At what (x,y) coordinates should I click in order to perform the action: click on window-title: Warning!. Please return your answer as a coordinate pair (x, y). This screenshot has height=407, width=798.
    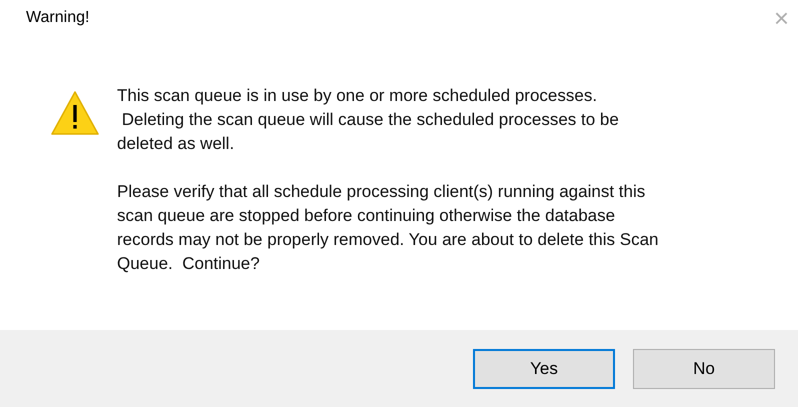
    Looking at the image, I should click on (58, 18).